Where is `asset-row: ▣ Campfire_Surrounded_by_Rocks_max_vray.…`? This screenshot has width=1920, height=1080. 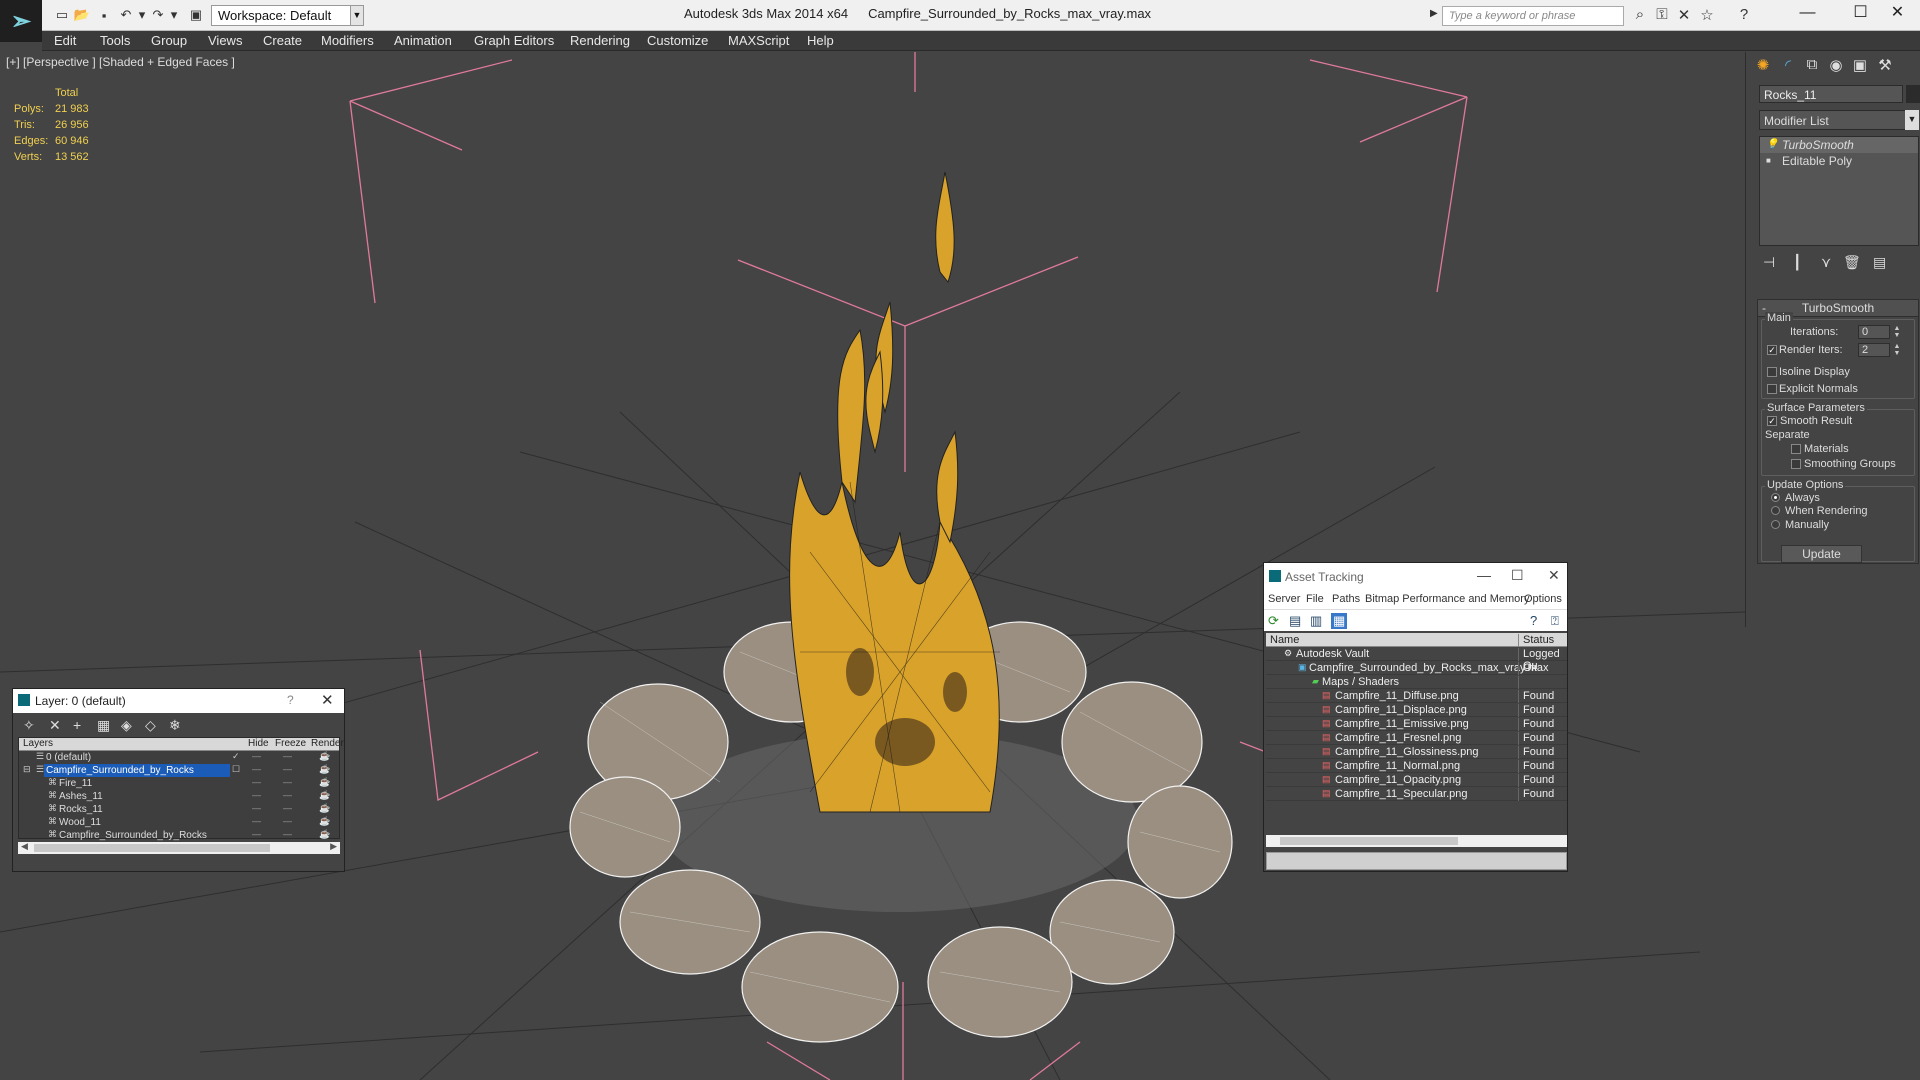
asset-row: ▣ Campfire_Surrounded_by_Rocks_max_vray.… is located at coordinates (1416, 668).